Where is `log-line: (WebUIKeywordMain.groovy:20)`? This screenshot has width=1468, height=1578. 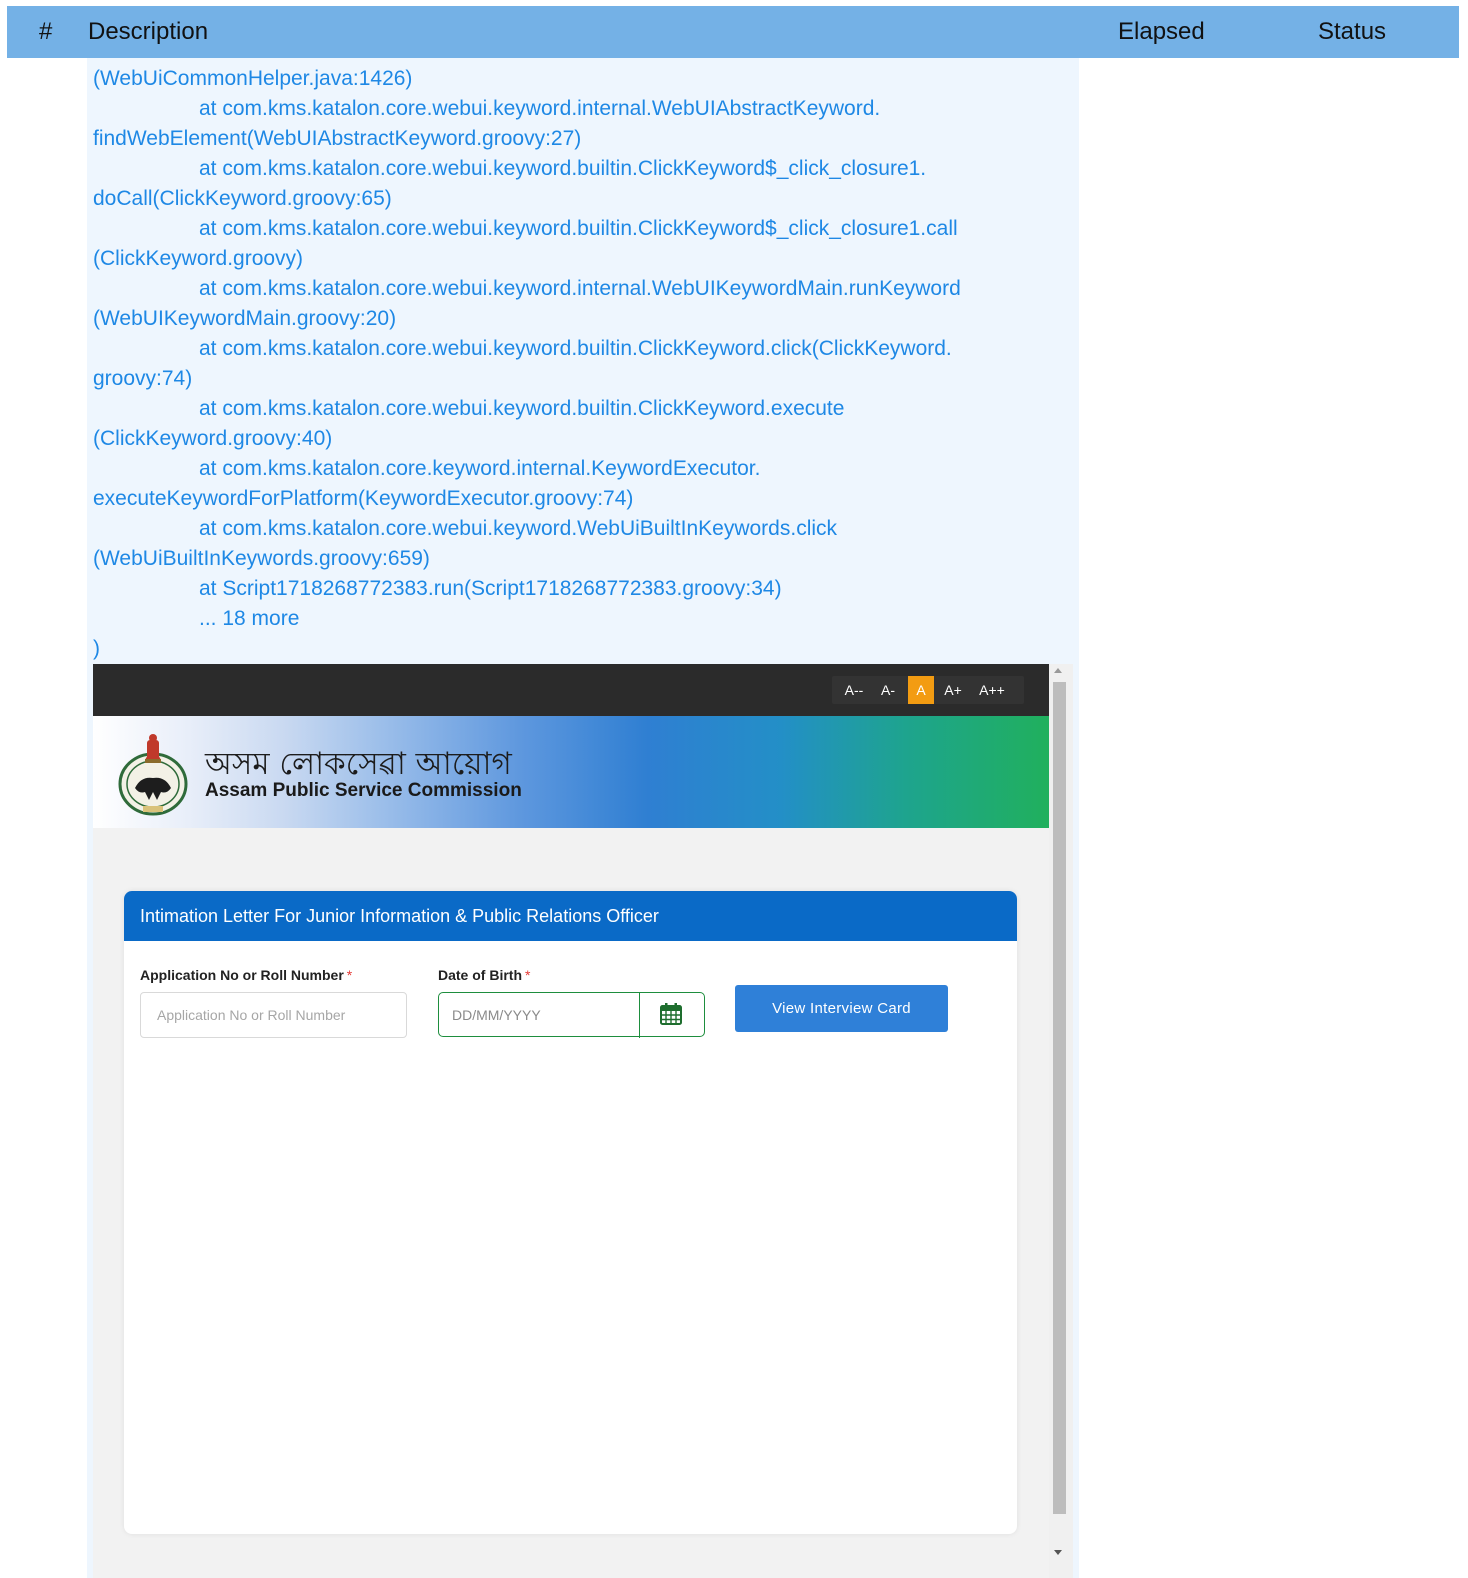 log-line: (WebUIKeywordMain.groovy:20) is located at coordinates (245, 318).